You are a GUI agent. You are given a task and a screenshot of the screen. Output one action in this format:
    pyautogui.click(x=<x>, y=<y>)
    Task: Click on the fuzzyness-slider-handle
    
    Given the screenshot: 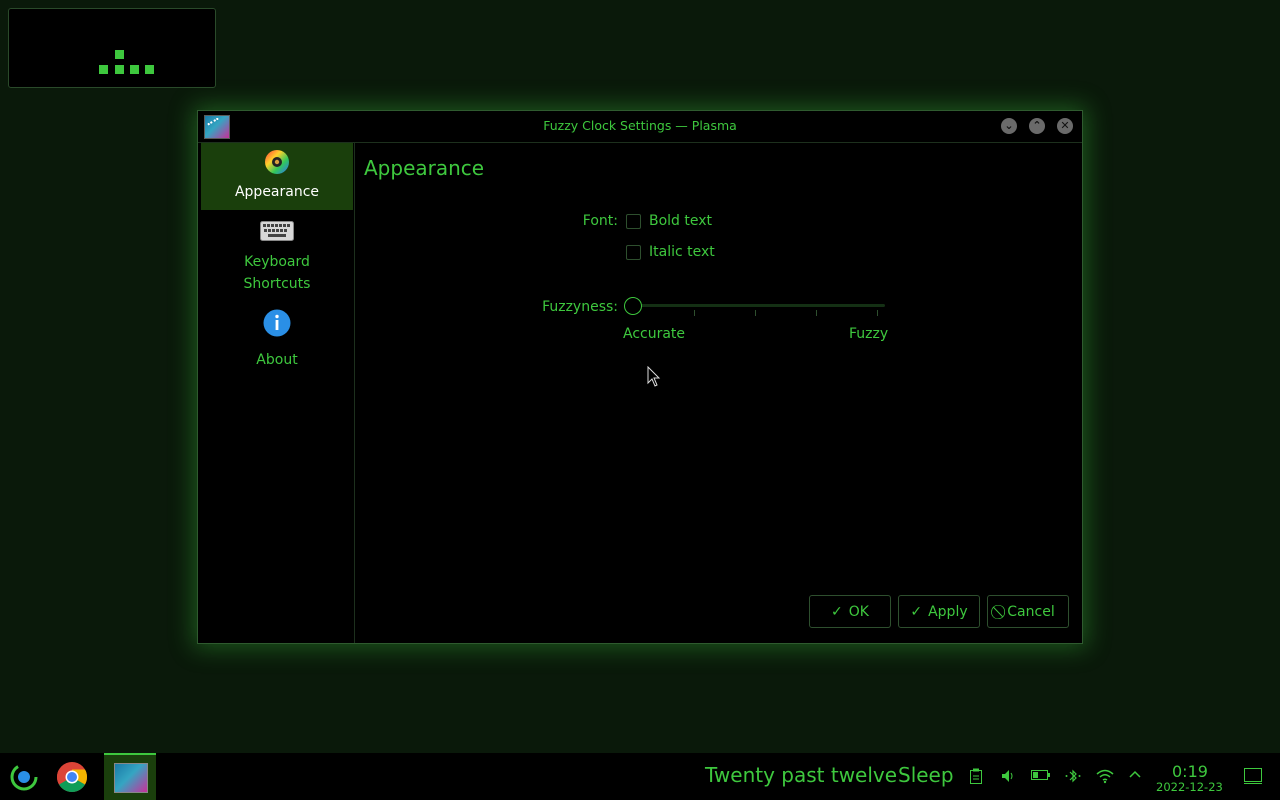 What is the action you would take?
    pyautogui.click(x=633, y=306)
    